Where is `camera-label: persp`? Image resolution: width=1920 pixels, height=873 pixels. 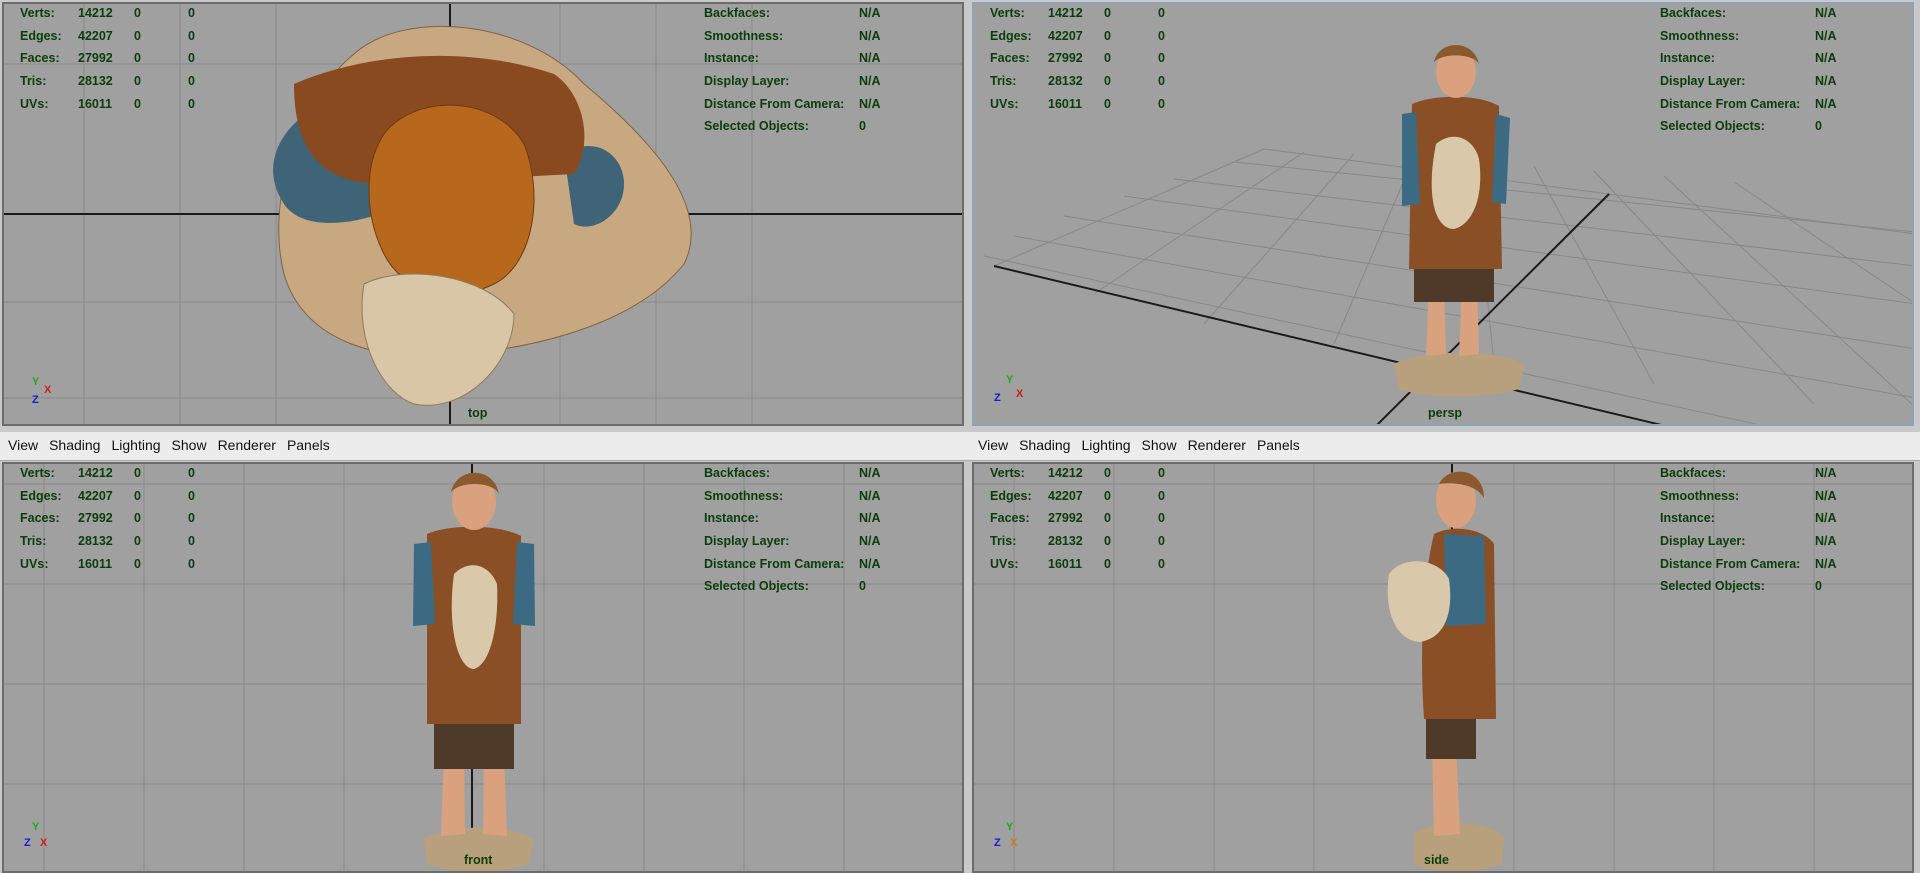 camera-label: persp is located at coordinates (1445, 413).